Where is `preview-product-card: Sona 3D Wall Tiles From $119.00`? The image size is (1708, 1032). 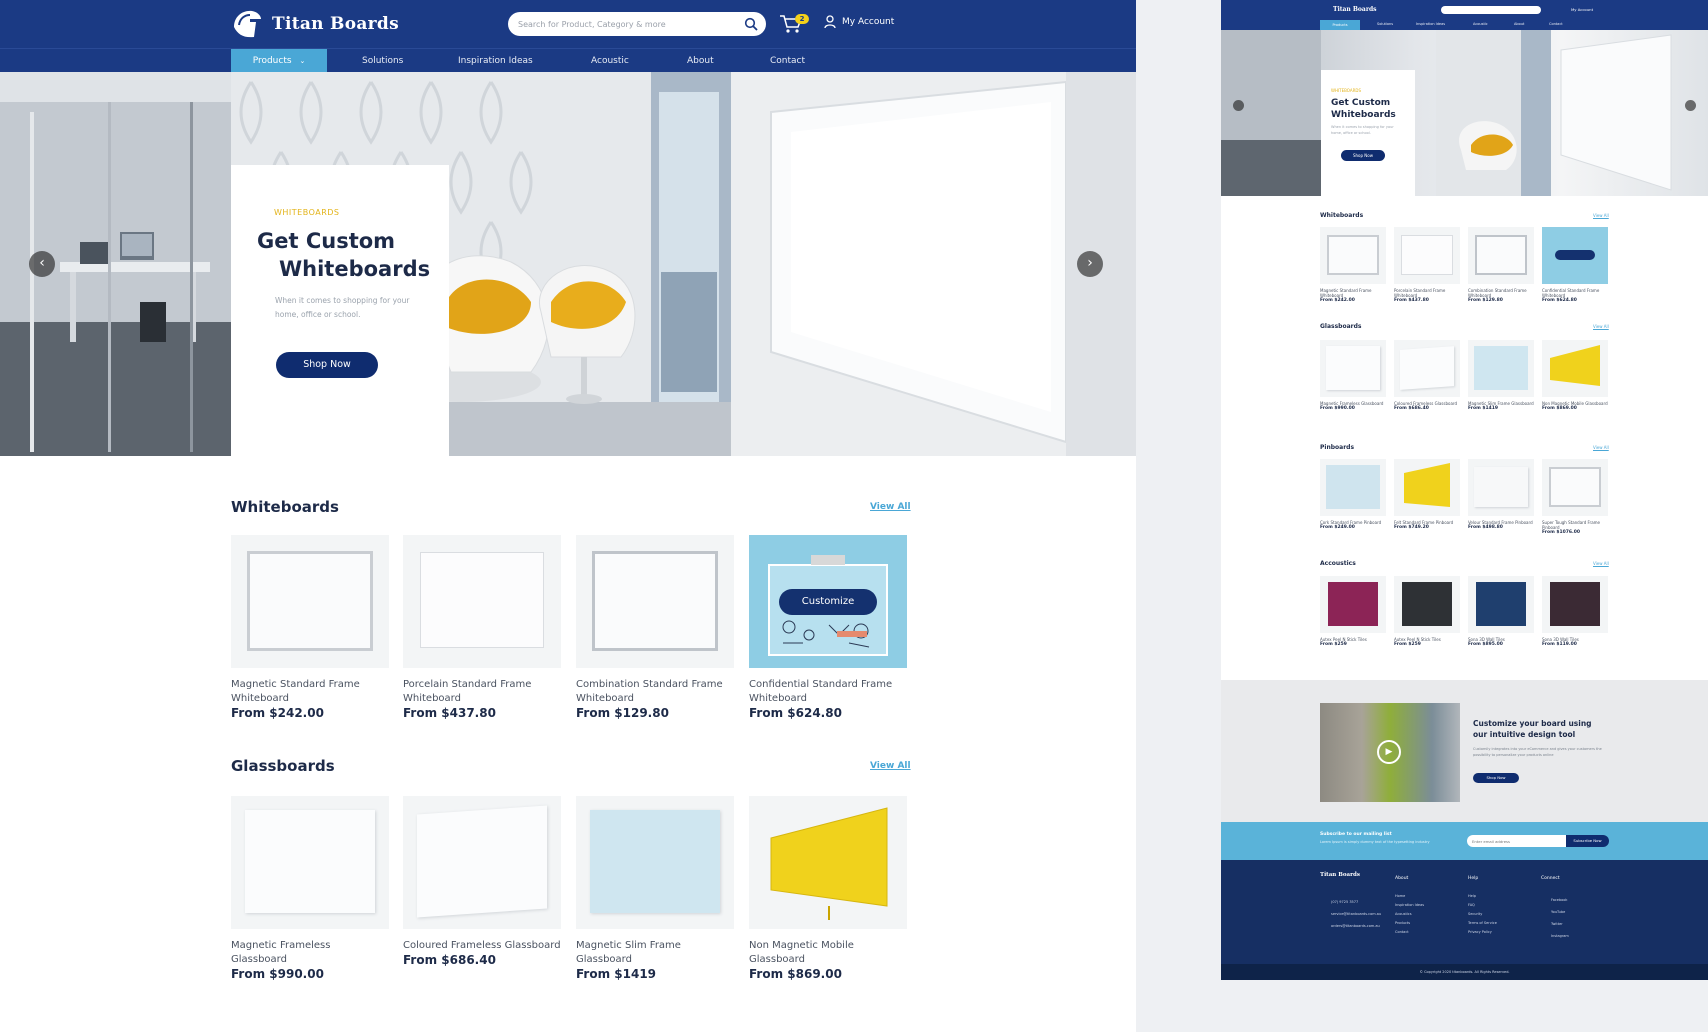 preview-product-card: Sona 3D Wall Tiles From $119.00 is located at coordinates (1575, 612).